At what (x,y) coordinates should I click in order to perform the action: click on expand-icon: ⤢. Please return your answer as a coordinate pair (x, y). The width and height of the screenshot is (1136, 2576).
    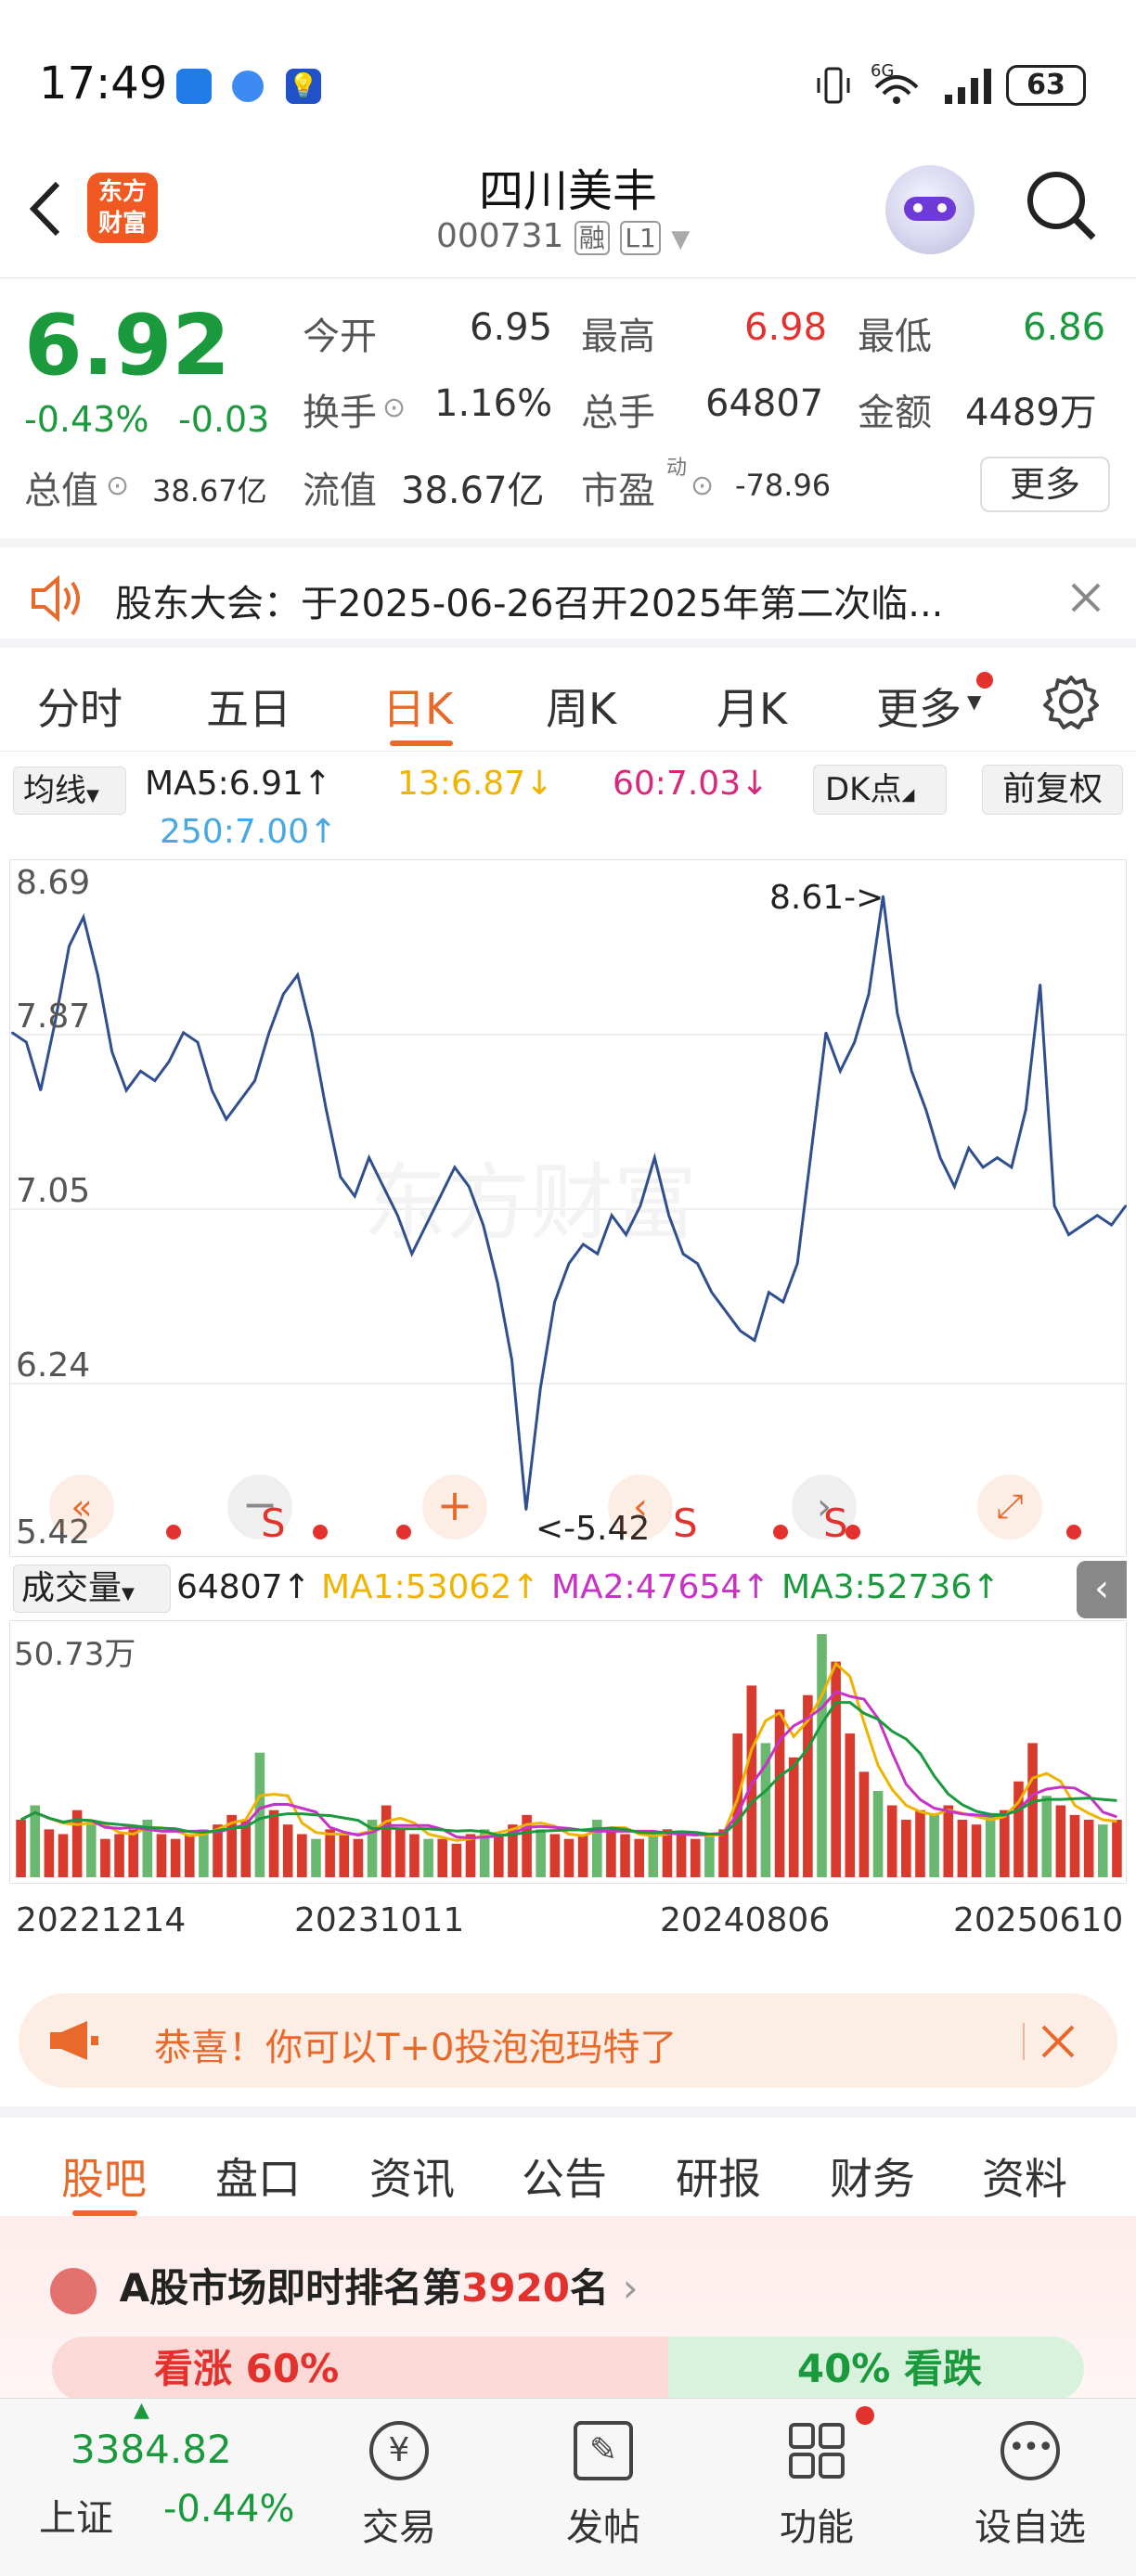
    Looking at the image, I should click on (1009, 1507).